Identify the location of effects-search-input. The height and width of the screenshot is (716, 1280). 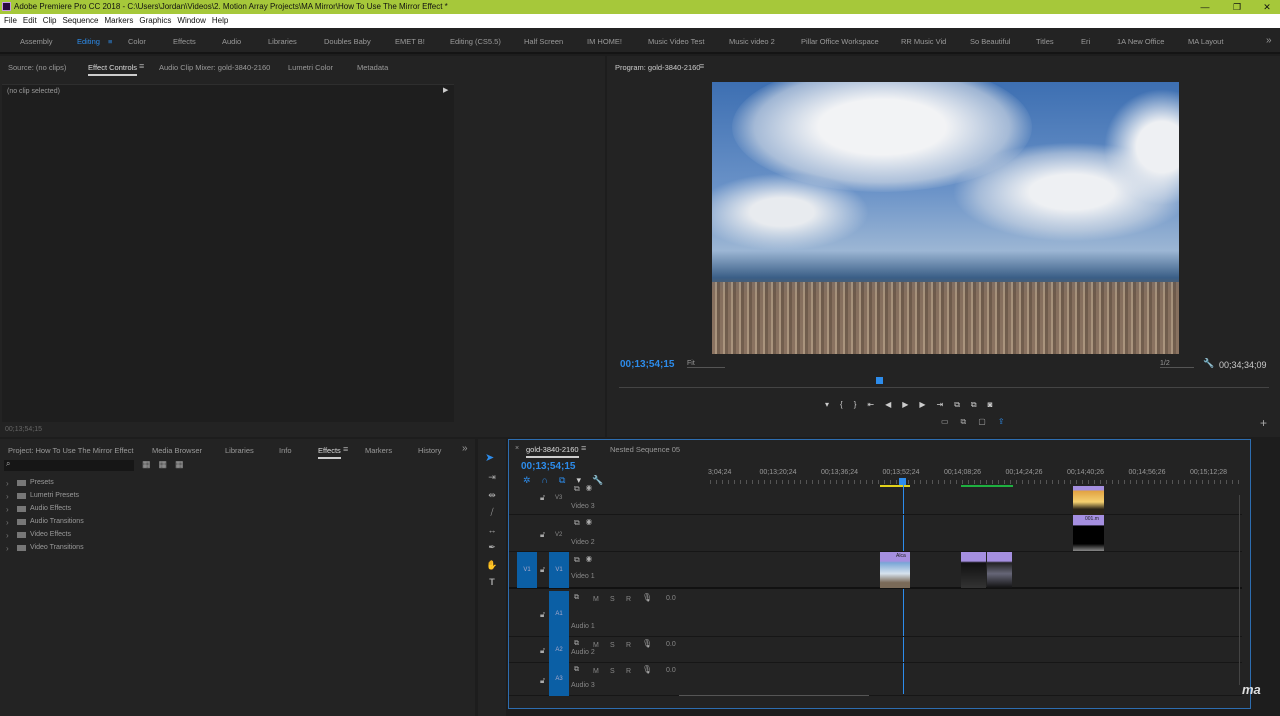
(69, 465).